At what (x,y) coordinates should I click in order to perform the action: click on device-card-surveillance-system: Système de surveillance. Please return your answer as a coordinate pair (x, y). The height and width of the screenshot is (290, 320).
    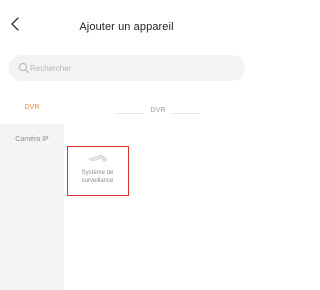
    Looking at the image, I should click on (98, 171).